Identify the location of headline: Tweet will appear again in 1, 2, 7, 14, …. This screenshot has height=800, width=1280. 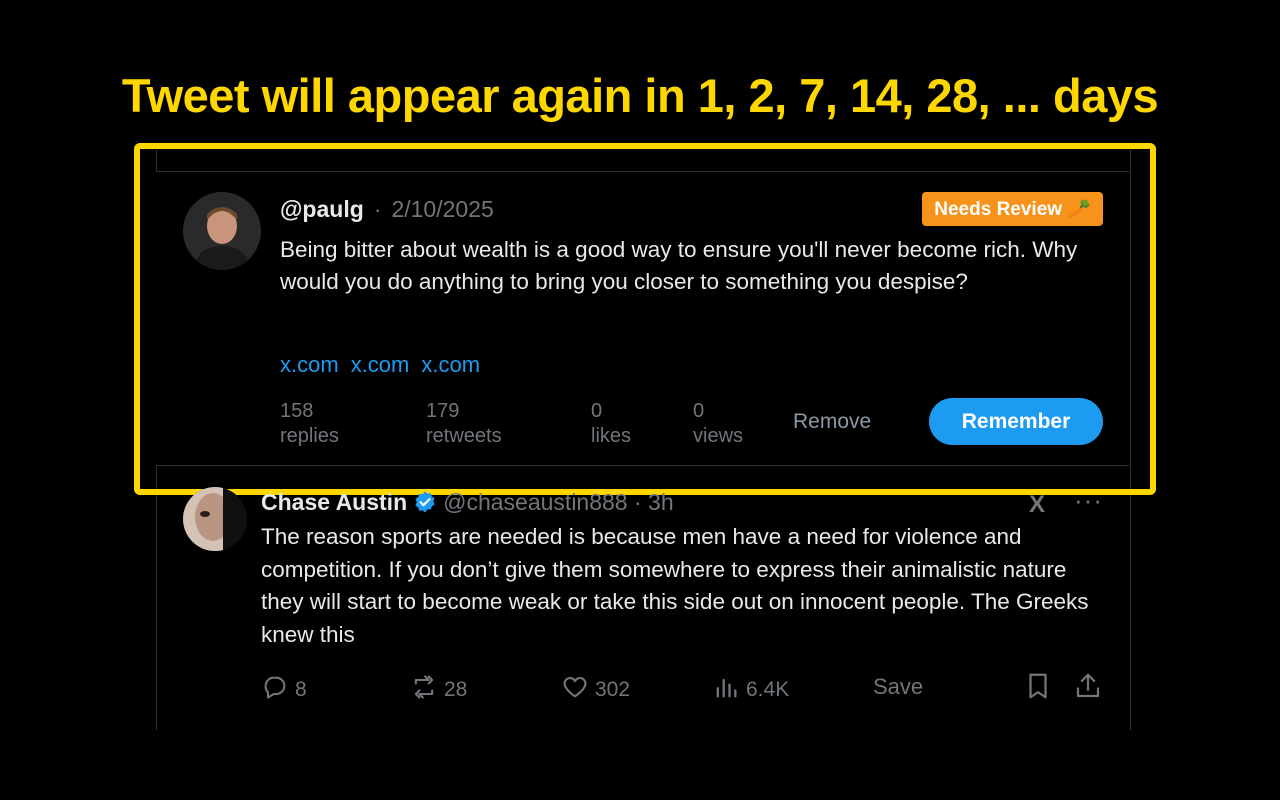
(640, 95).